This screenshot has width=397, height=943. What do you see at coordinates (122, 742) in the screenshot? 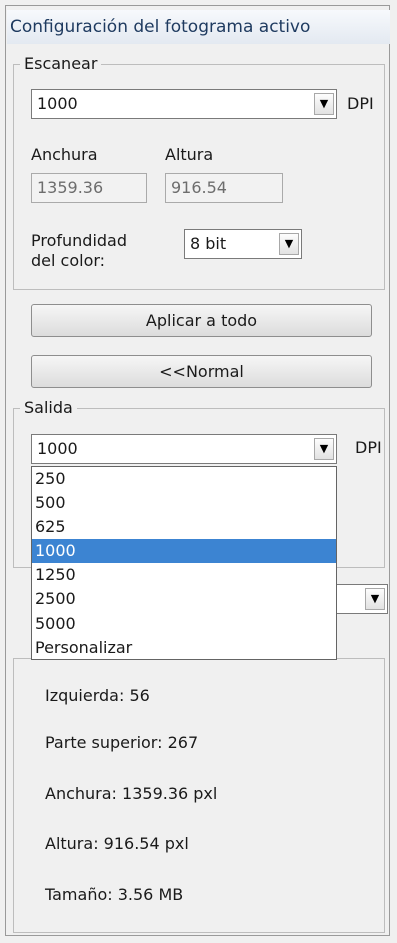
I see `info-top: Parte superior: 267` at bounding box center [122, 742].